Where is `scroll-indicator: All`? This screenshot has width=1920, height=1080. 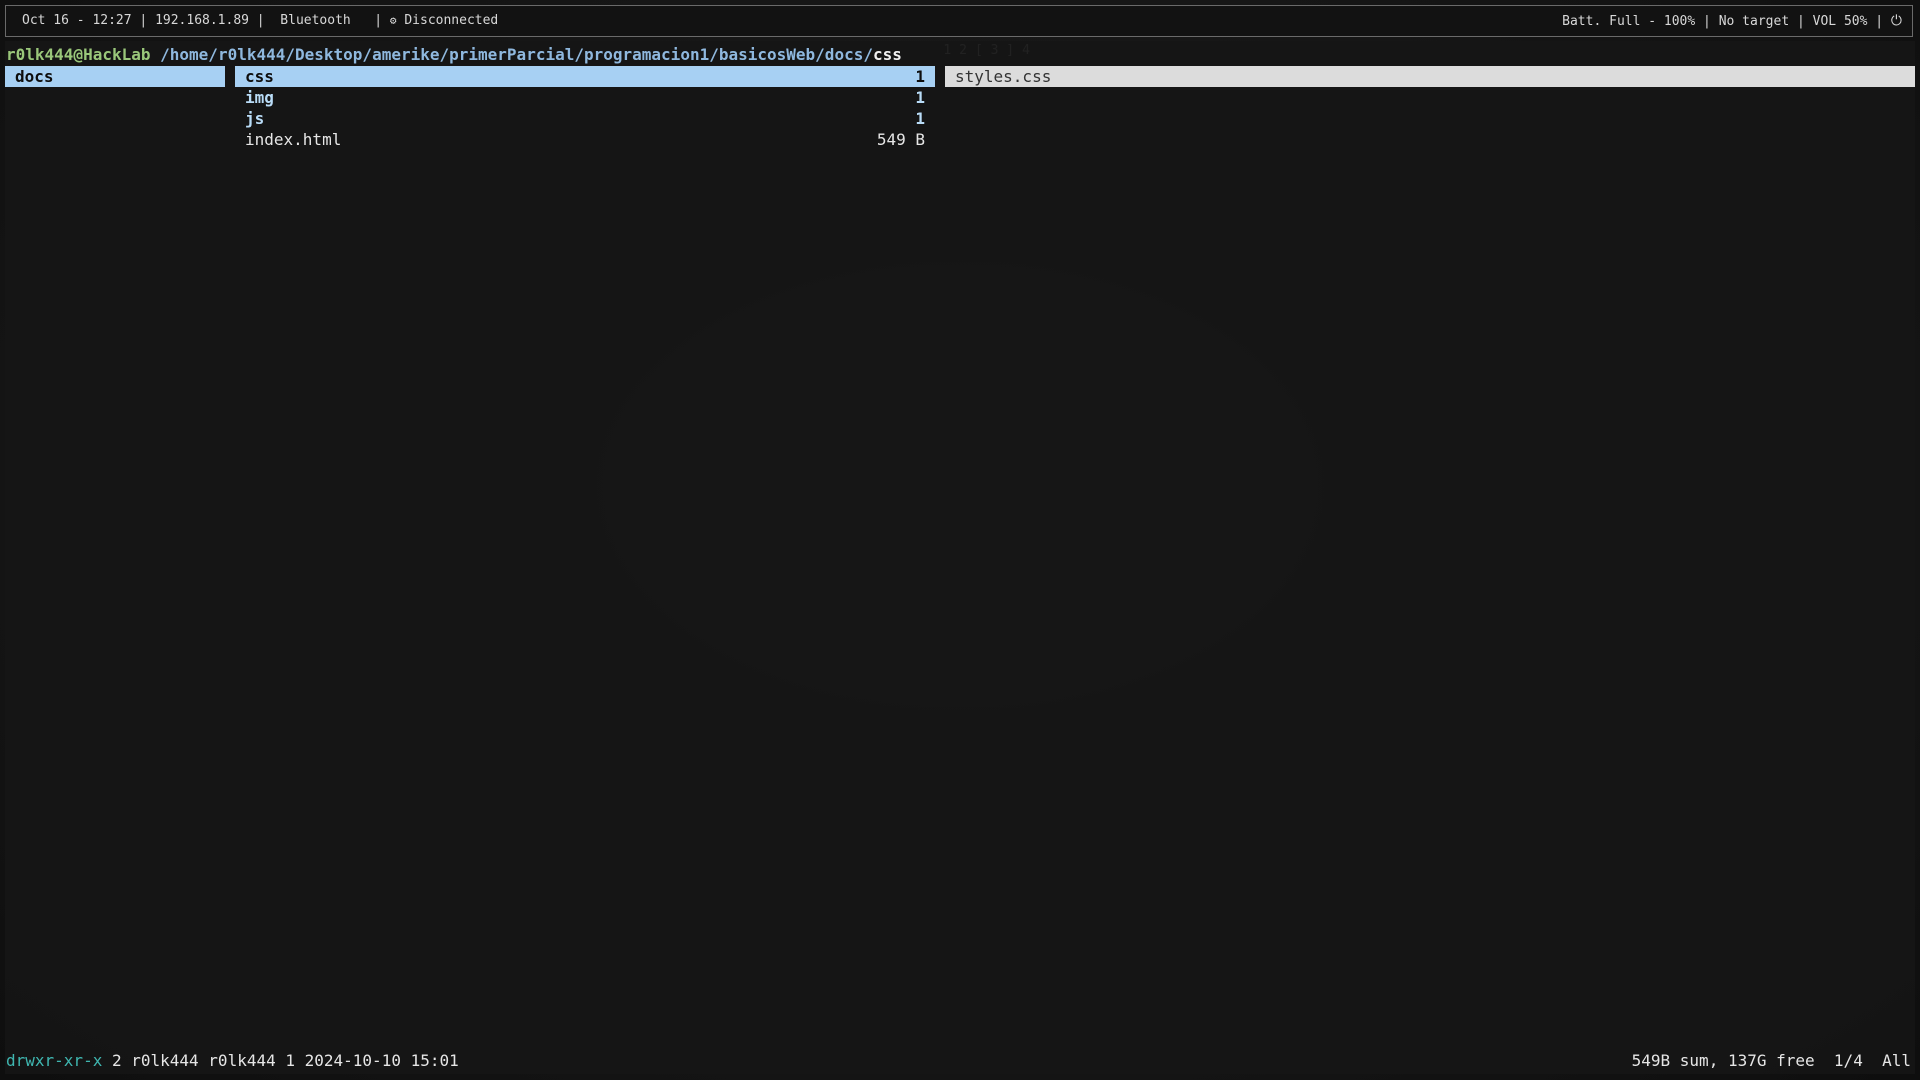 scroll-indicator: All is located at coordinates (1896, 1060).